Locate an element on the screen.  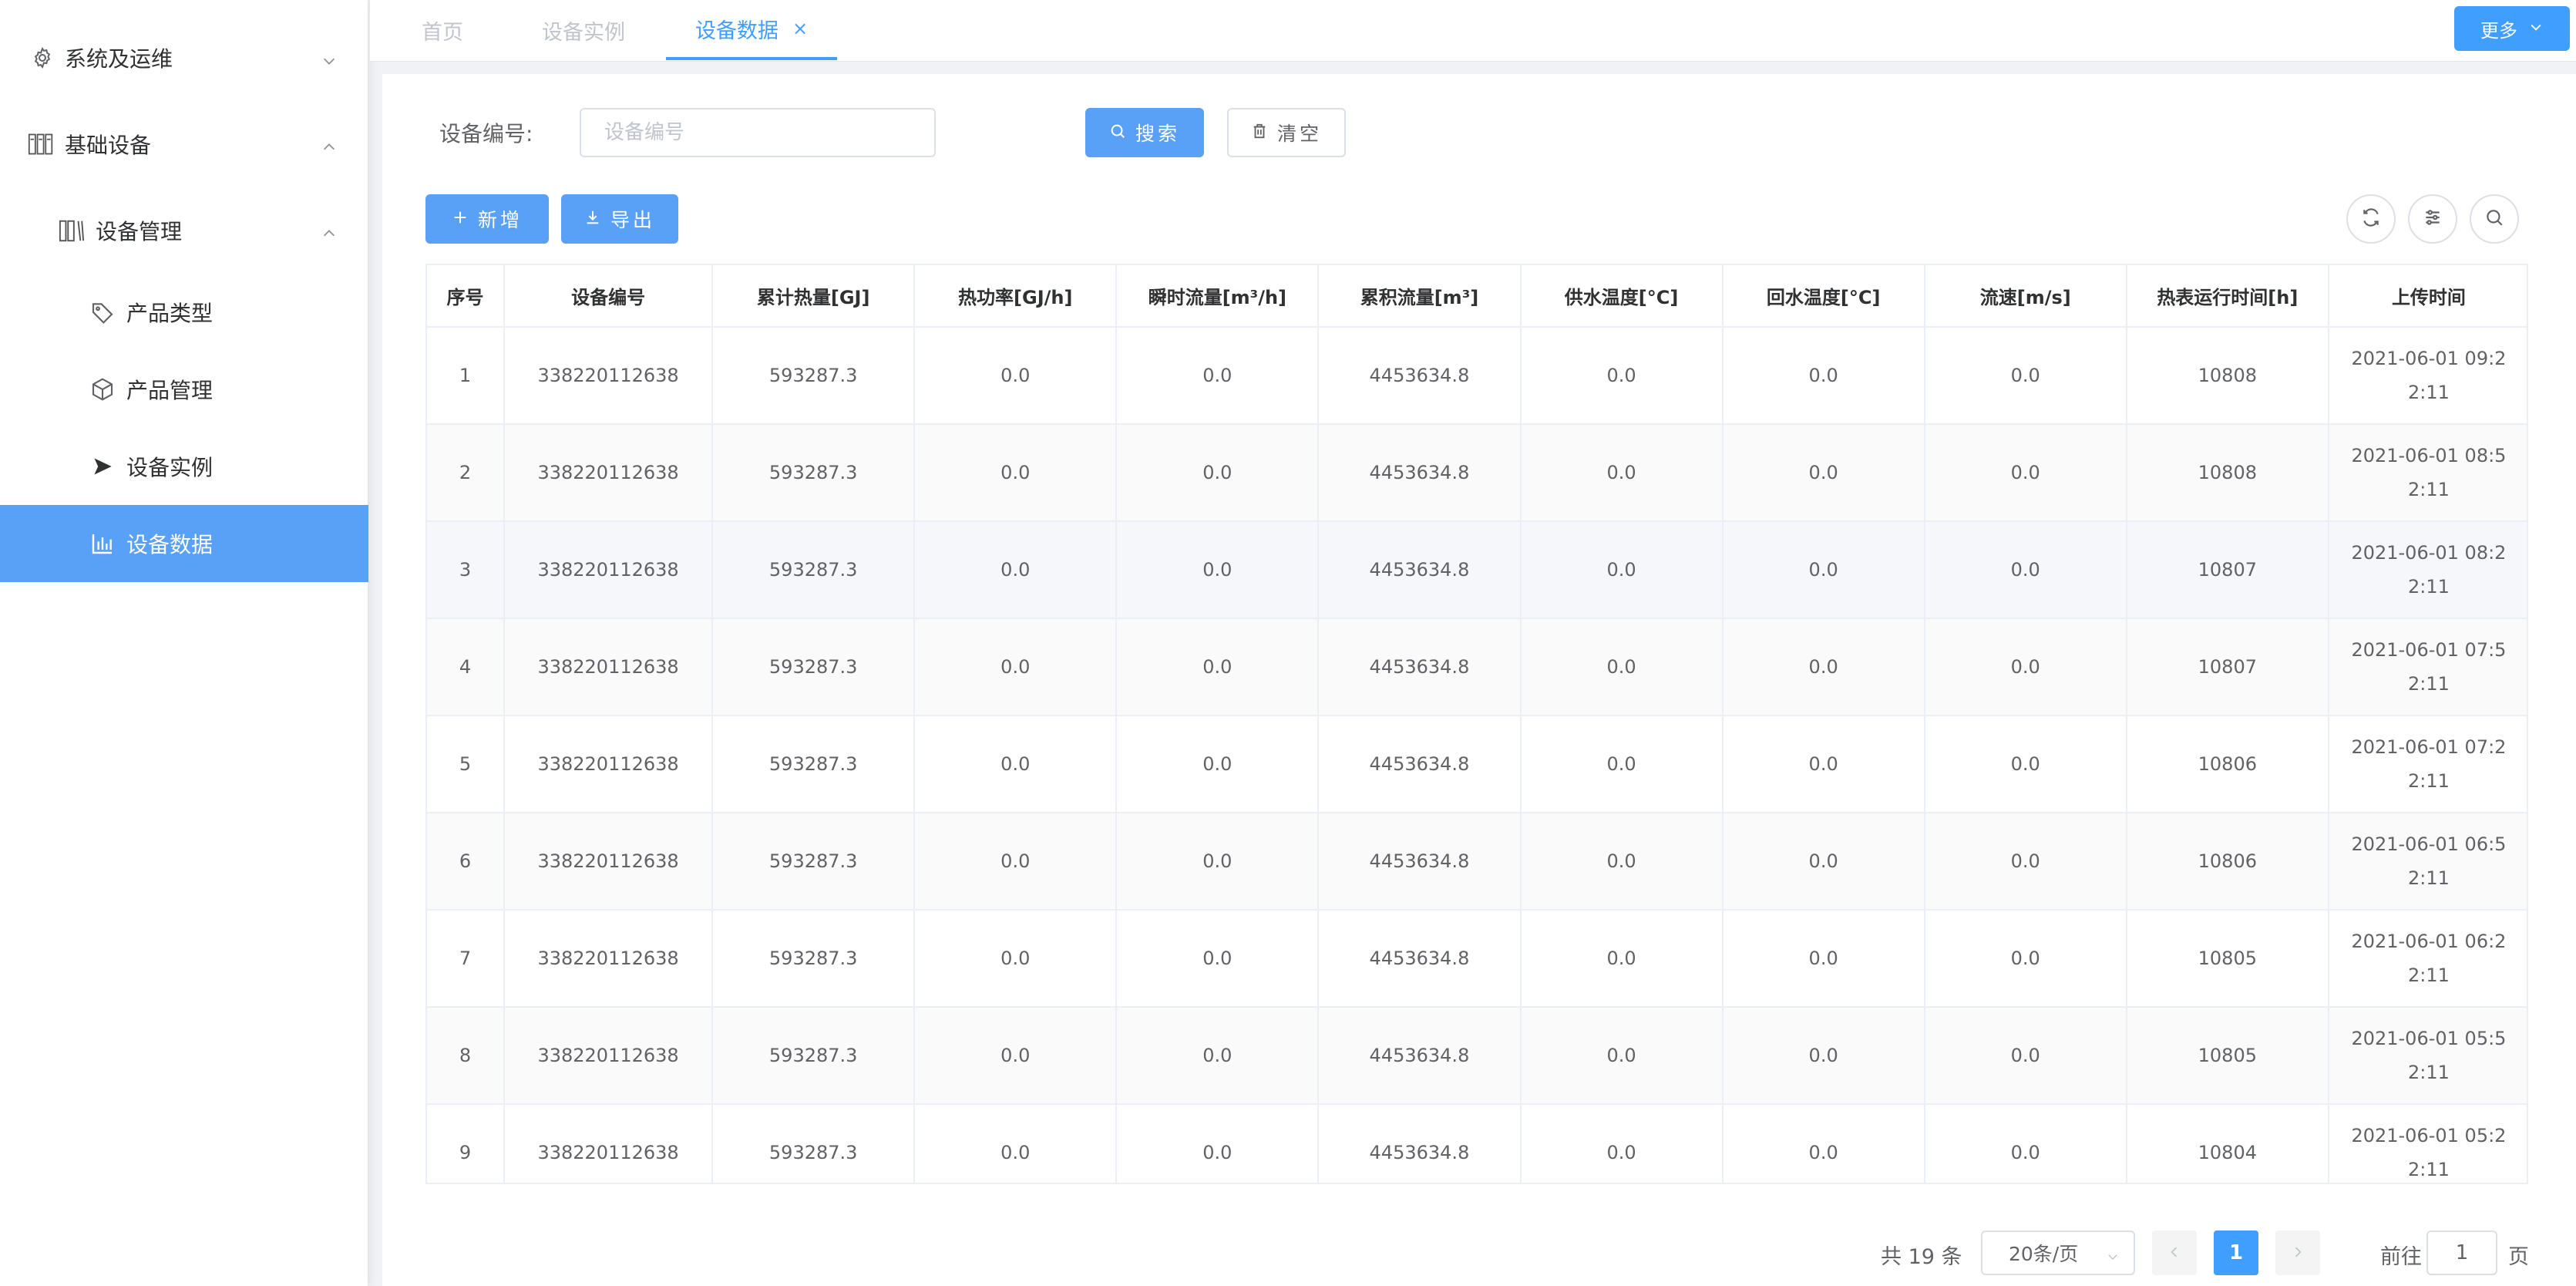
sidebar-item-basic-devices: 基础设备 is located at coordinates (184, 144).